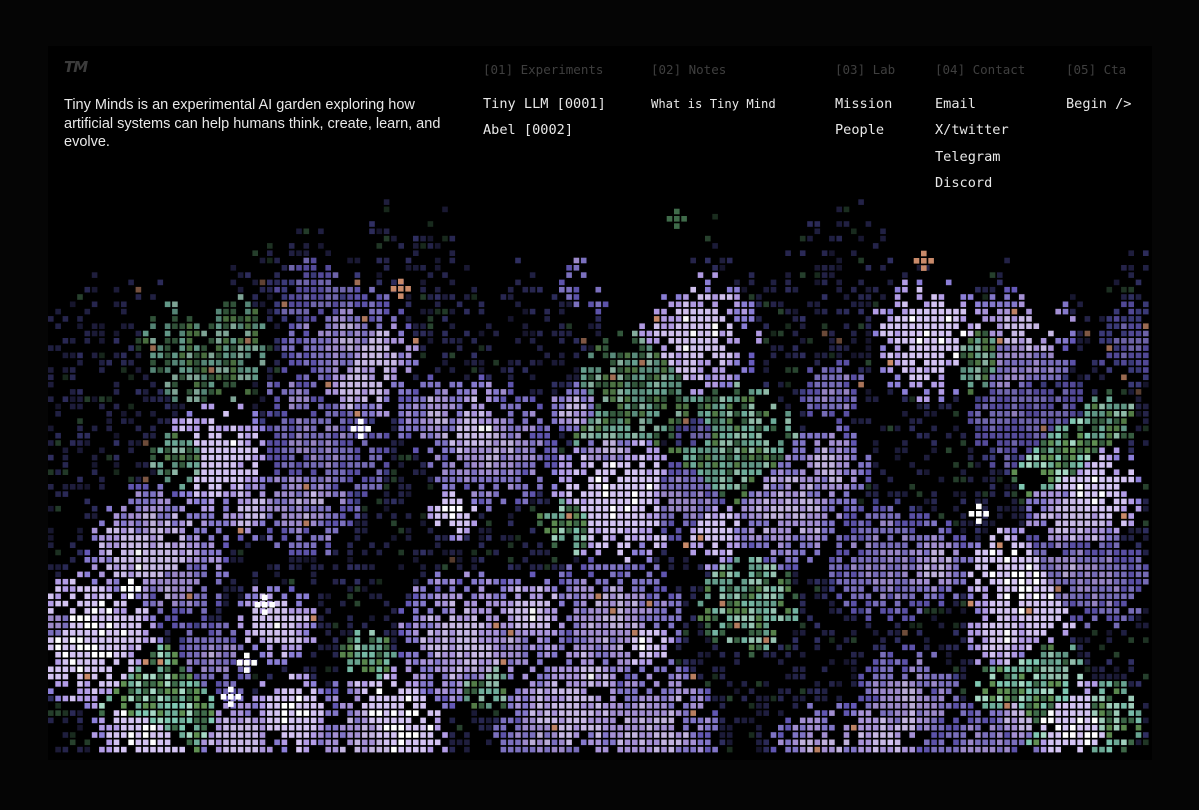  Describe the element at coordinates (980, 69) in the screenshot. I see `nav-heading-contact: [04] Contact` at that location.